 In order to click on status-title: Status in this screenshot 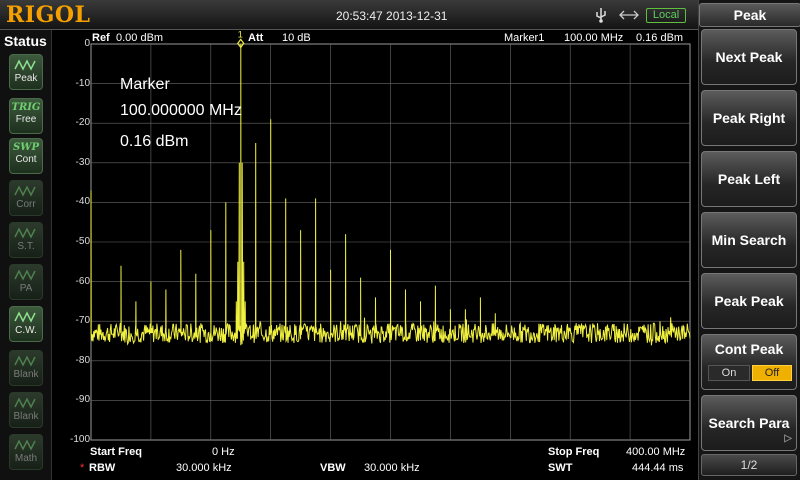, I will do `click(25, 41)`.